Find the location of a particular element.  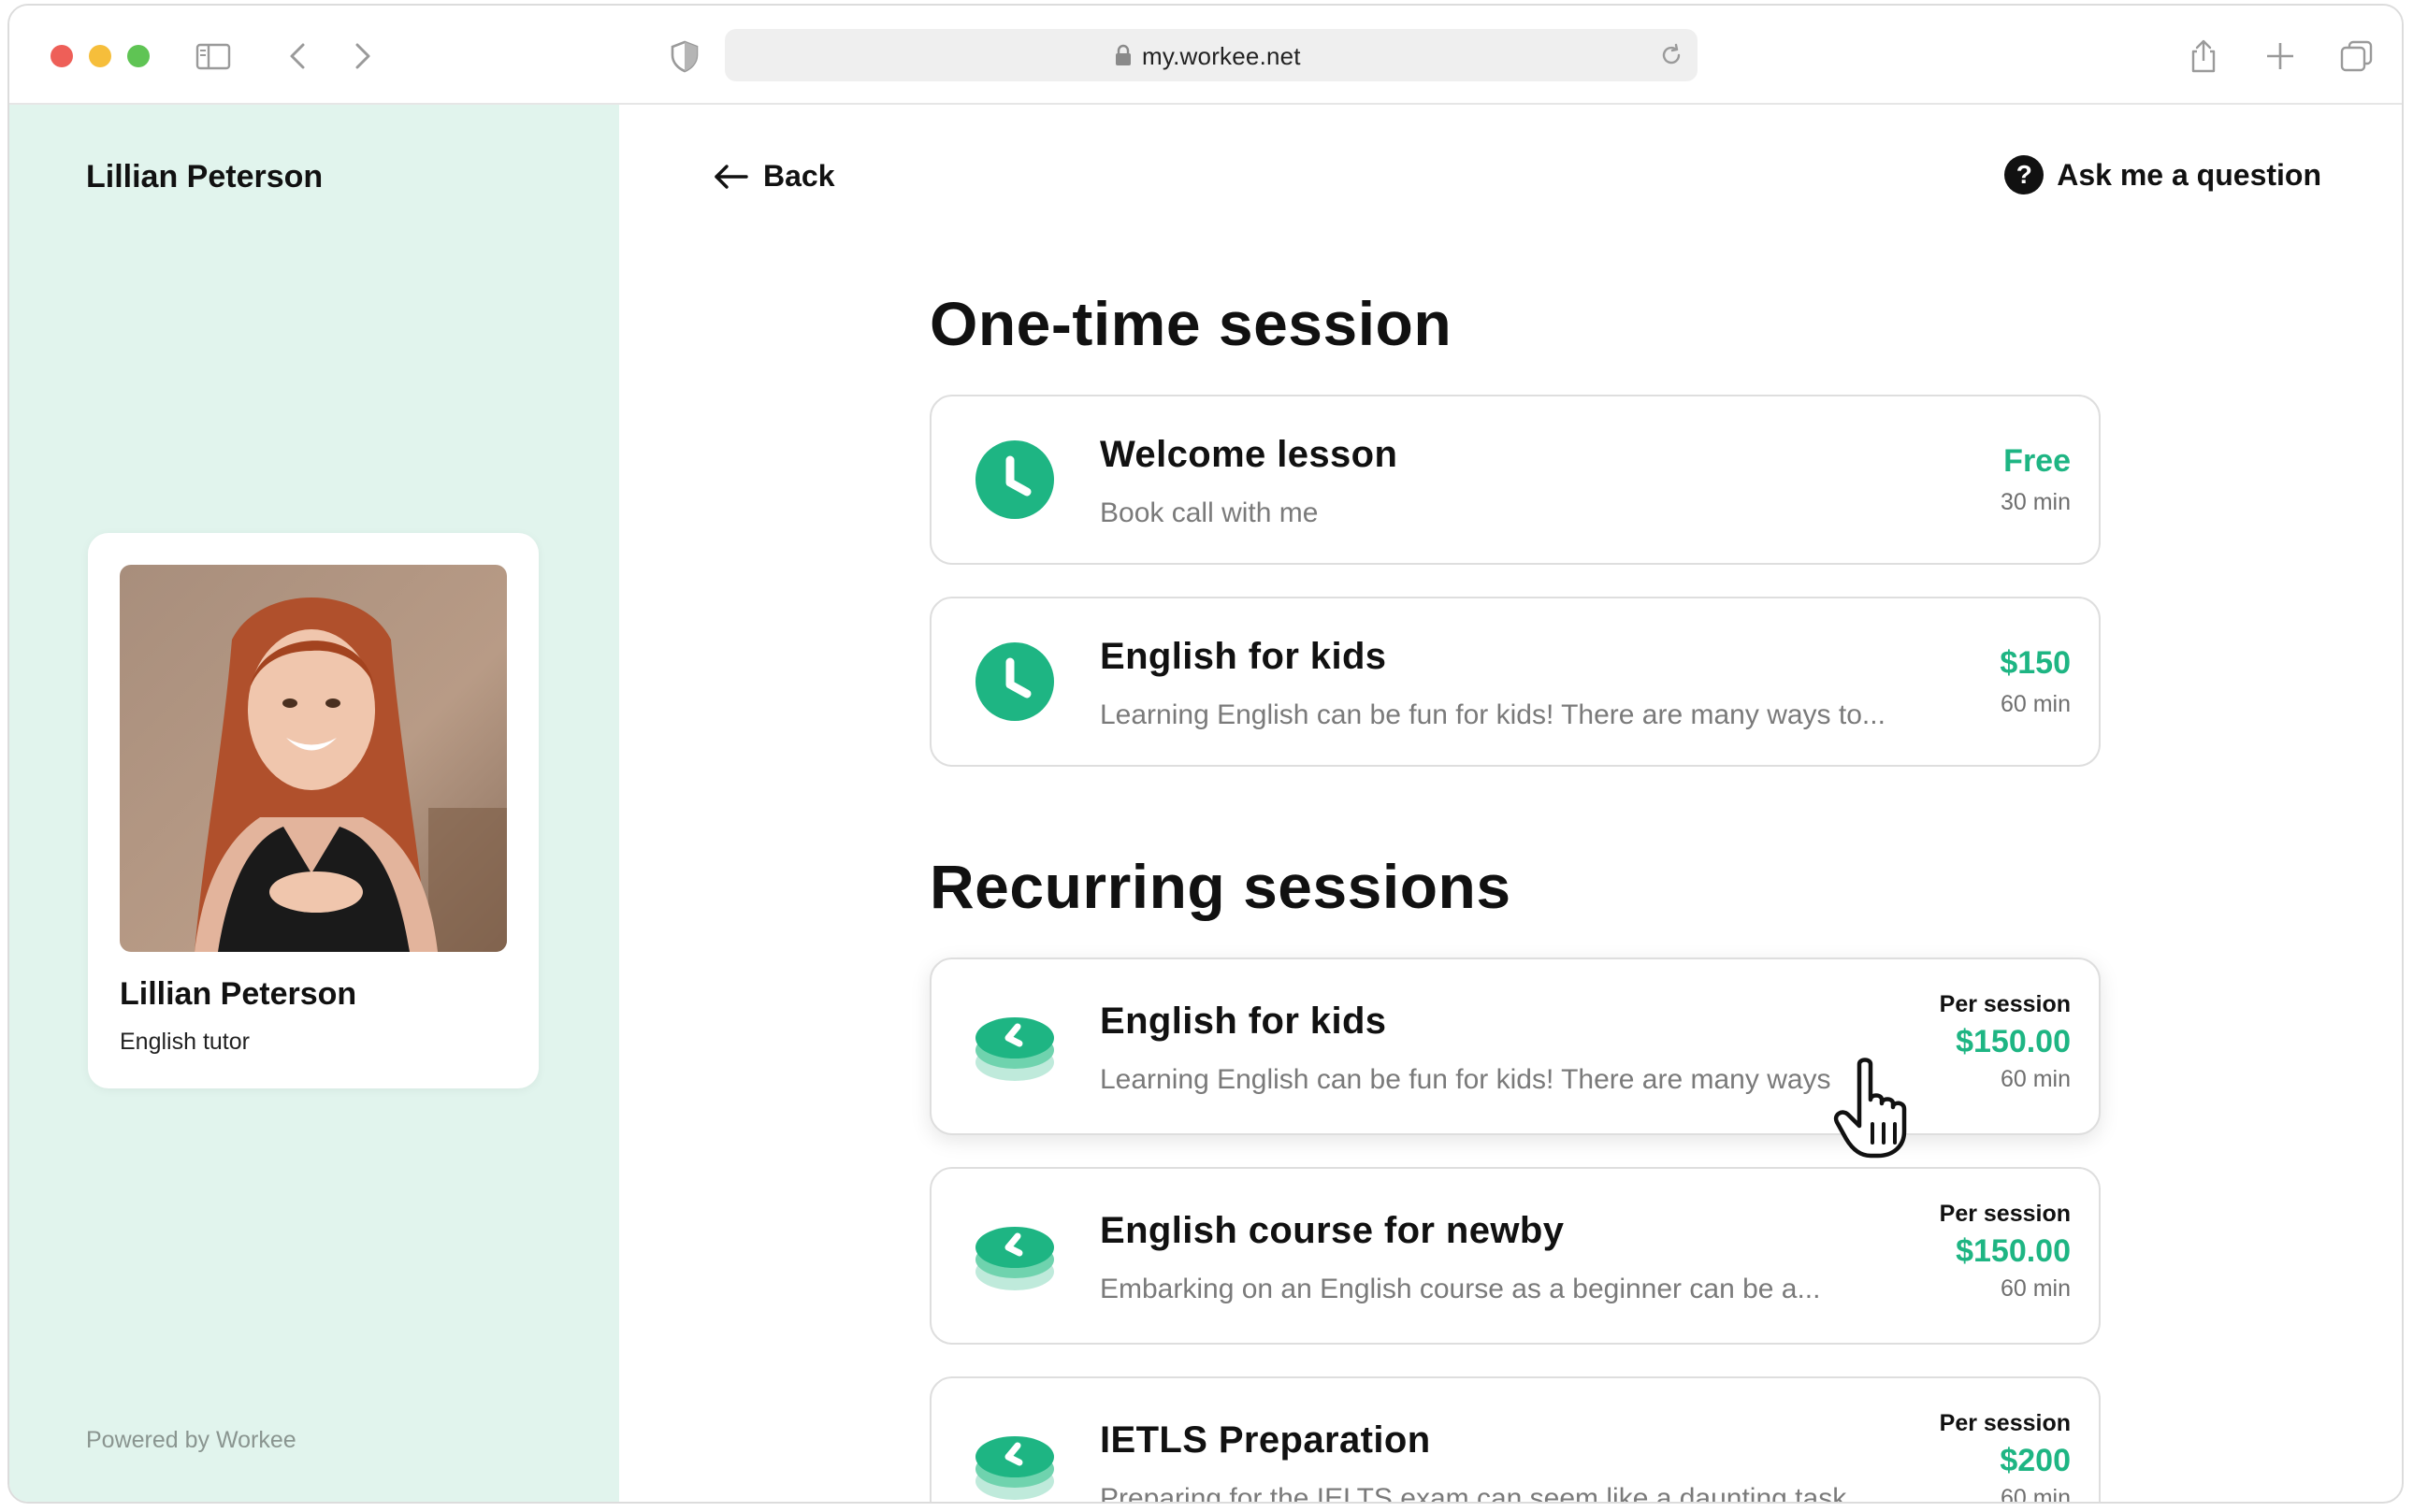

powered-by-link: Powered by Workee is located at coordinates (191, 1440).